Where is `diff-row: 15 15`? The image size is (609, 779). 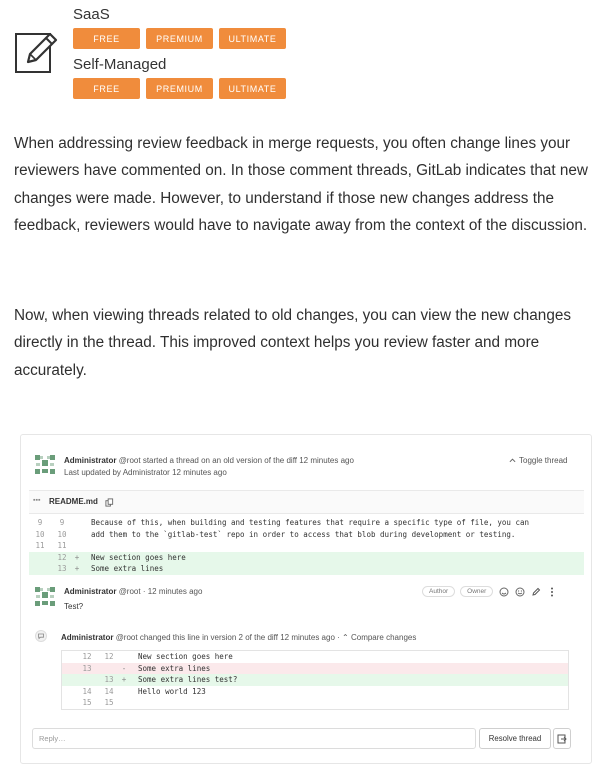
diff-row: 15 15 is located at coordinates (315, 703).